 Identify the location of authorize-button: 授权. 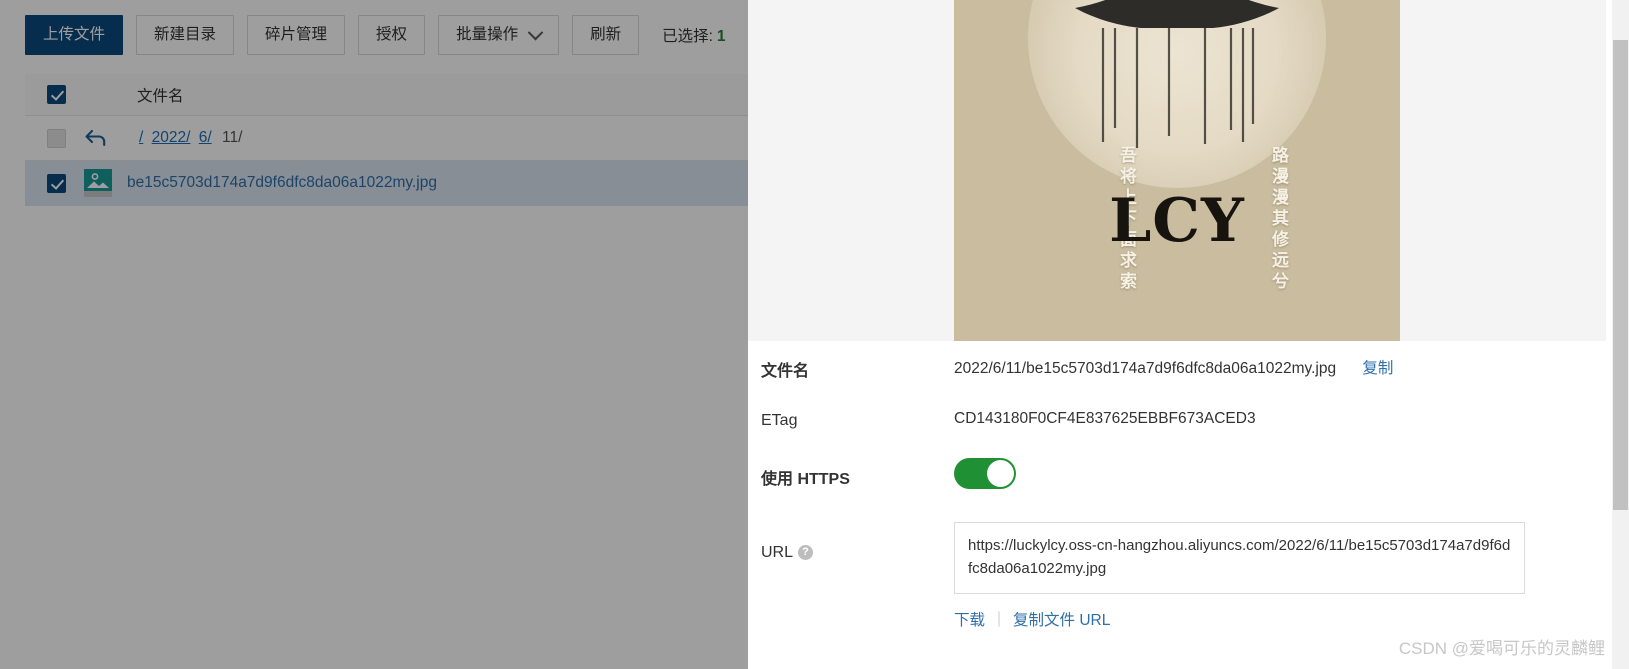
(392, 35).